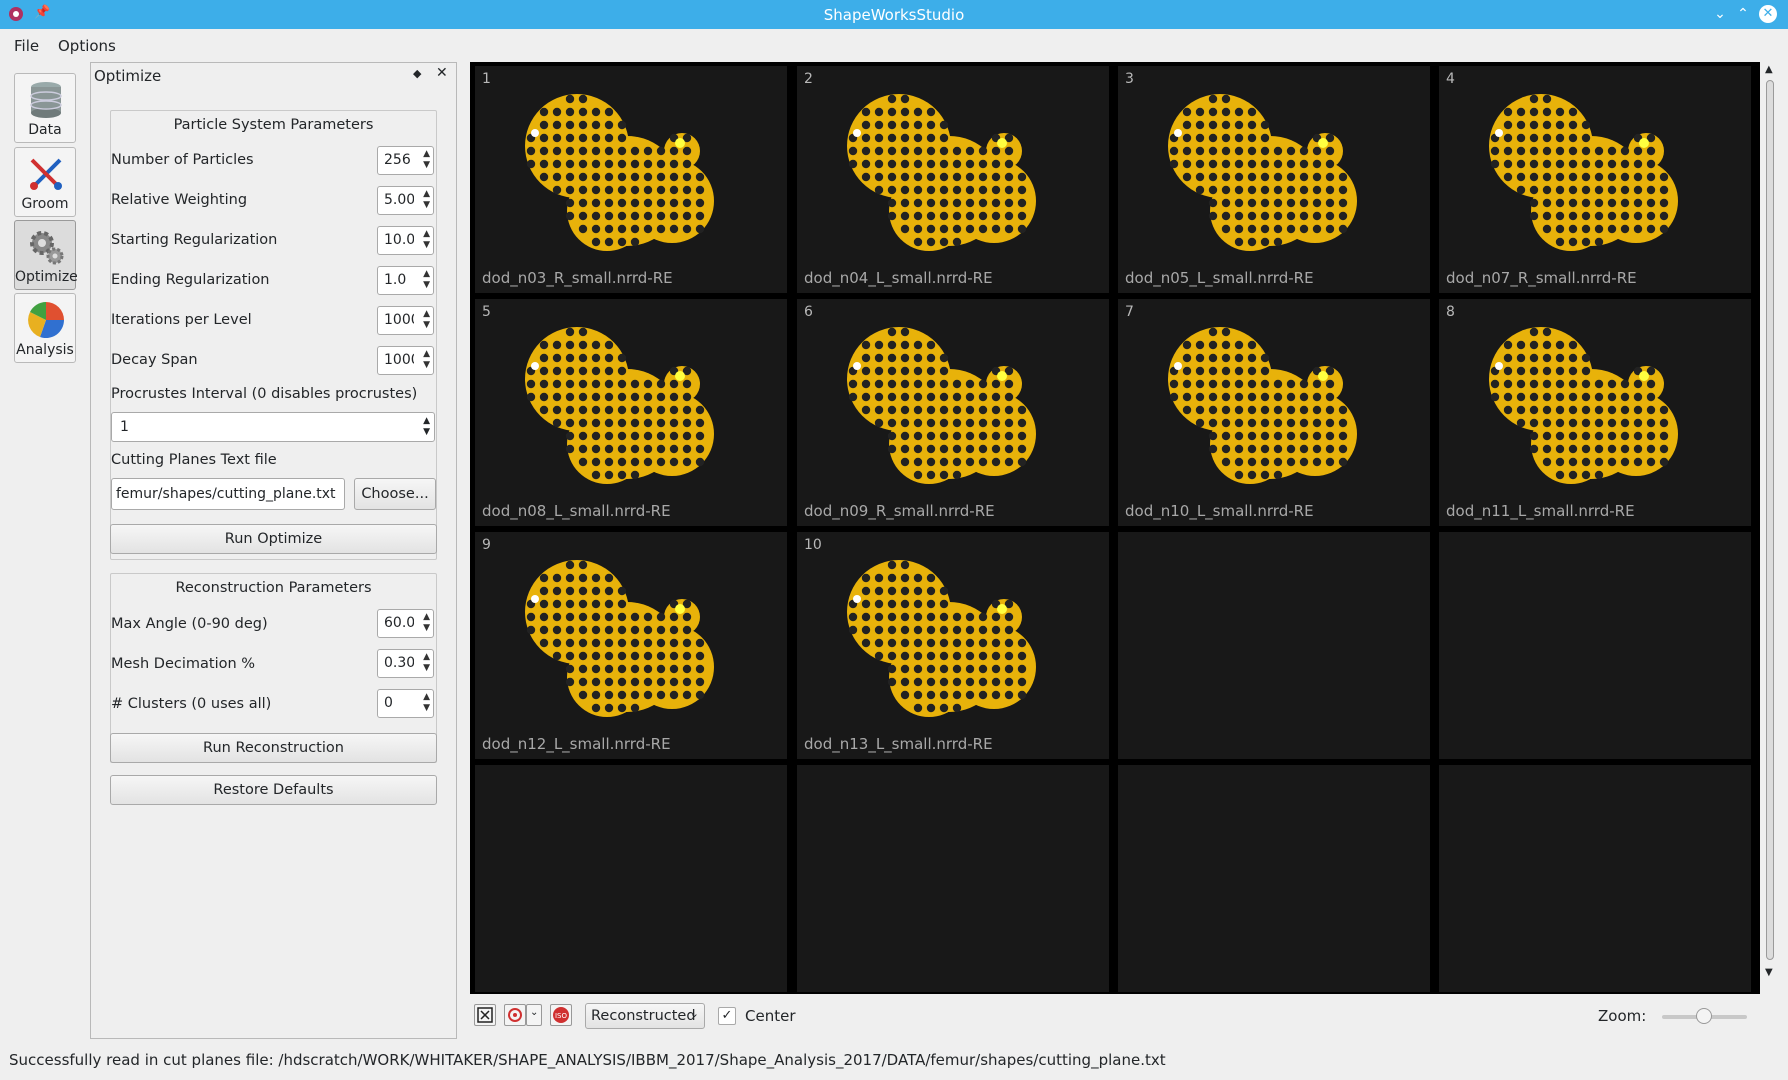  Describe the element at coordinates (727, 1016) in the screenshot. I see `center-checkbox: ✓` at that location.